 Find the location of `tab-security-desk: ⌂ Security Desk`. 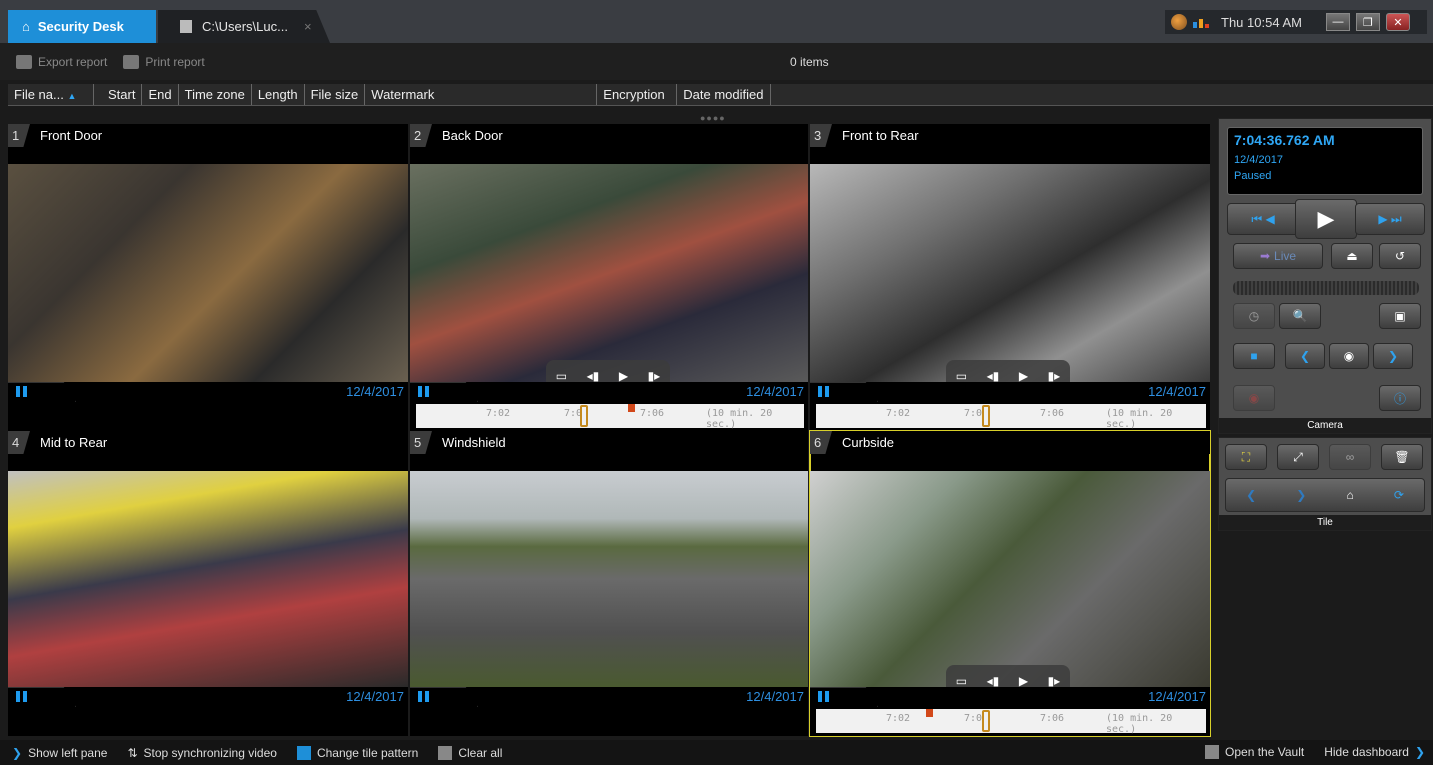

tab-security-desk: ⌂ Security Desk is located at coordinates (82, 26).